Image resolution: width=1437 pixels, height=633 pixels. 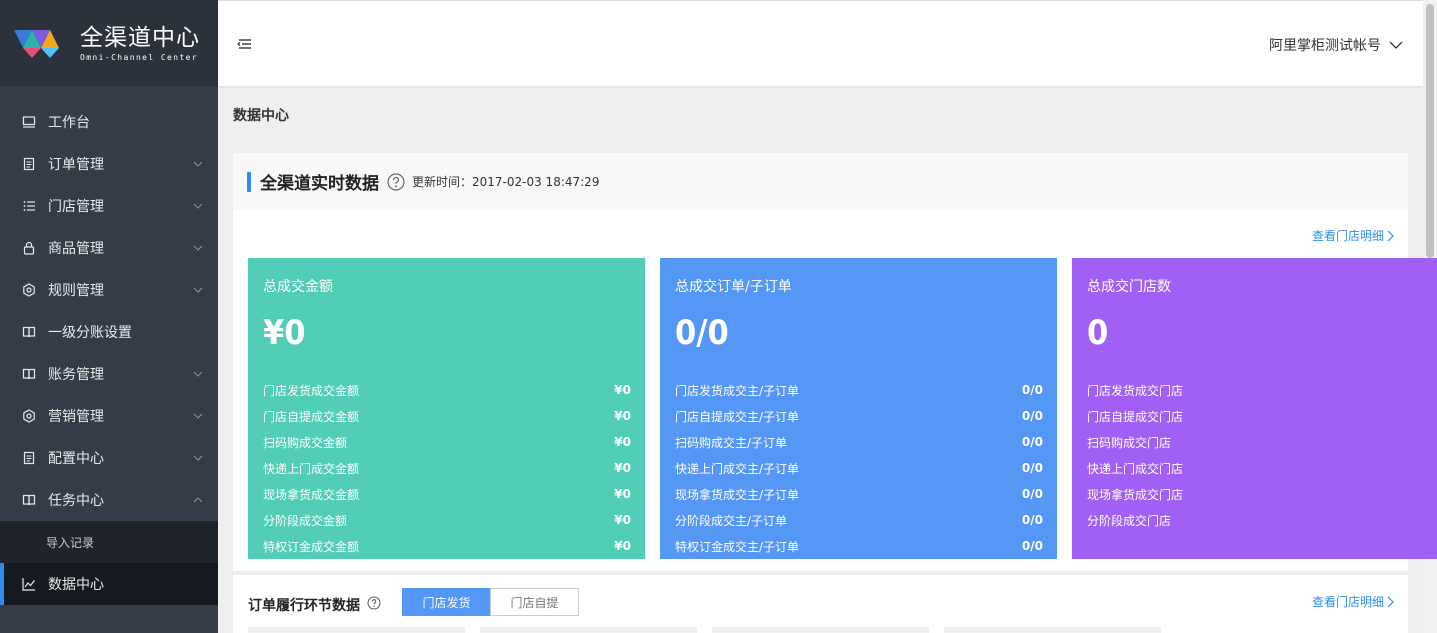 What do you see at coordinates (311, 390) in the screenshot?
I see `stat-row-label: 门店发货成交金额` at bounding box center [311, 390].